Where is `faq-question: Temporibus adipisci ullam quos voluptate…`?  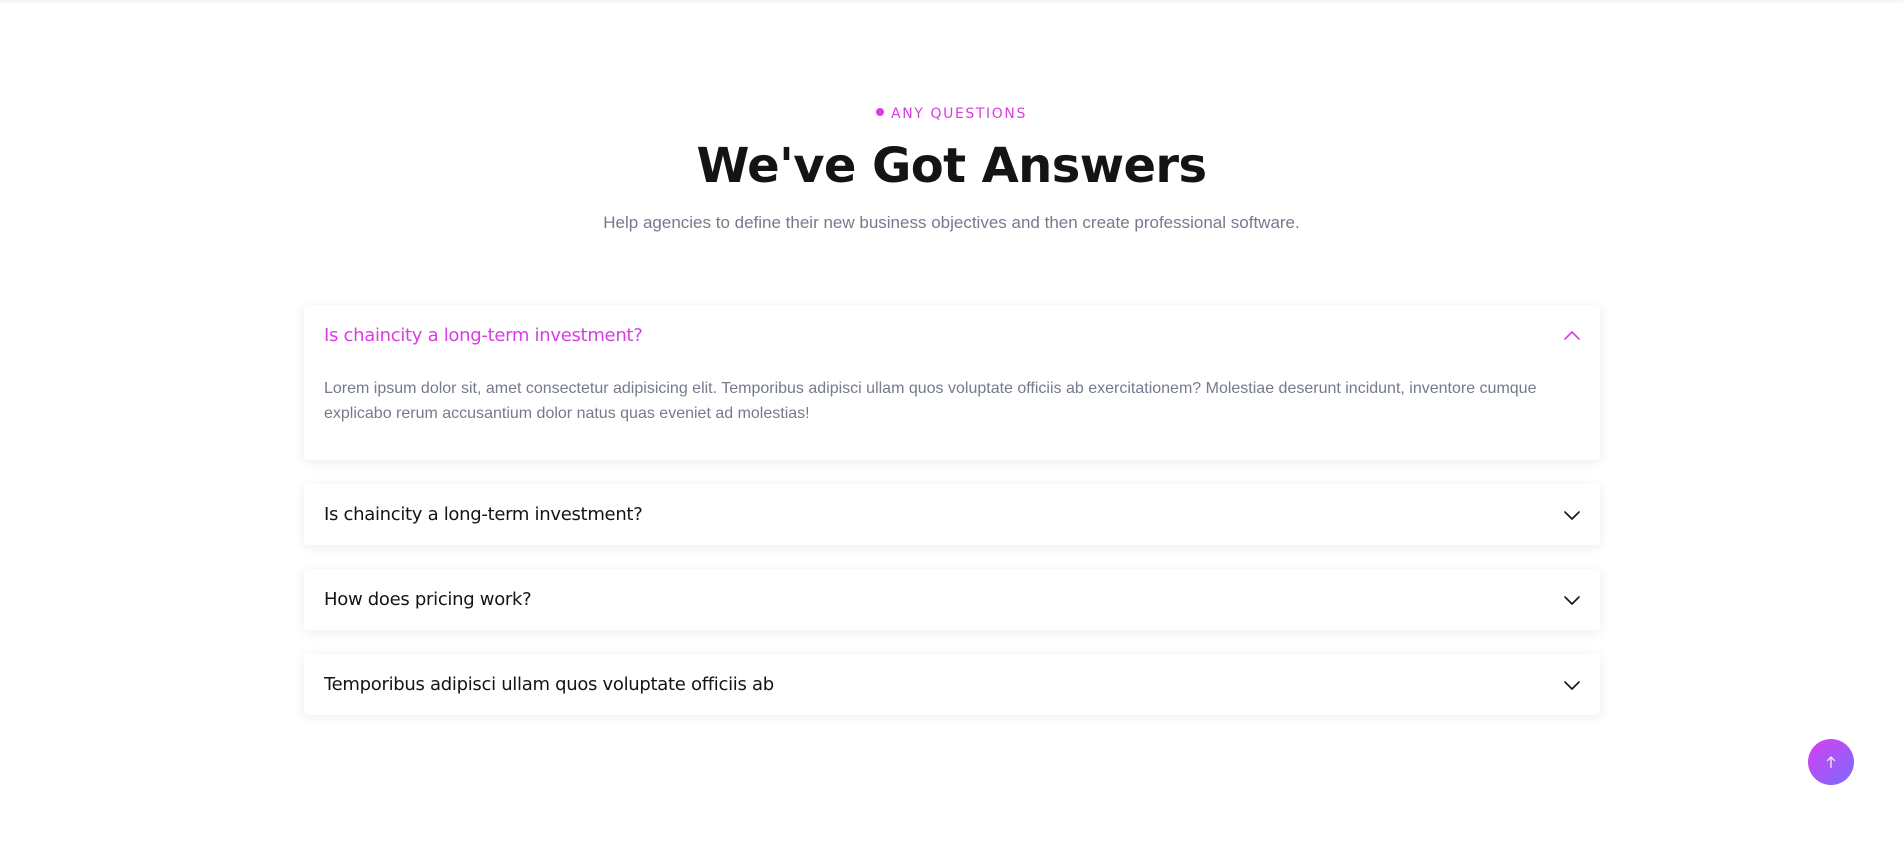
faq-question: Temporibus adipisci ullam quos voluptate… is located at coordinates (549, 684).